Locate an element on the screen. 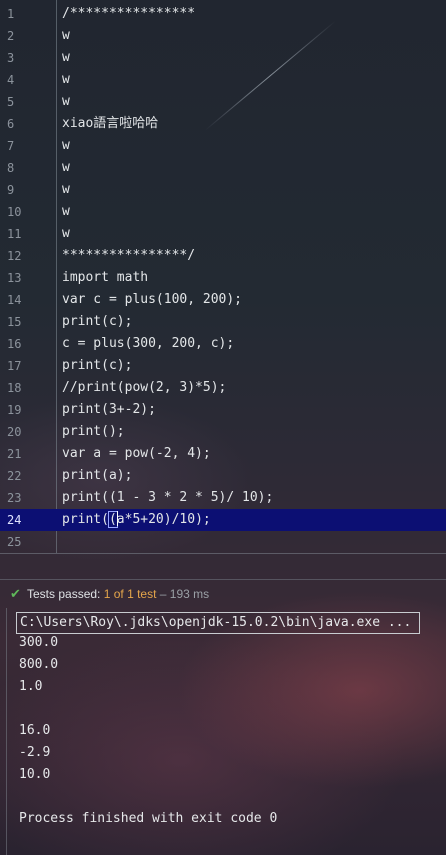 Image resolution: width=446 pixels, height=855 pixels. line-number: 23 is located at coordinates (14, 498).